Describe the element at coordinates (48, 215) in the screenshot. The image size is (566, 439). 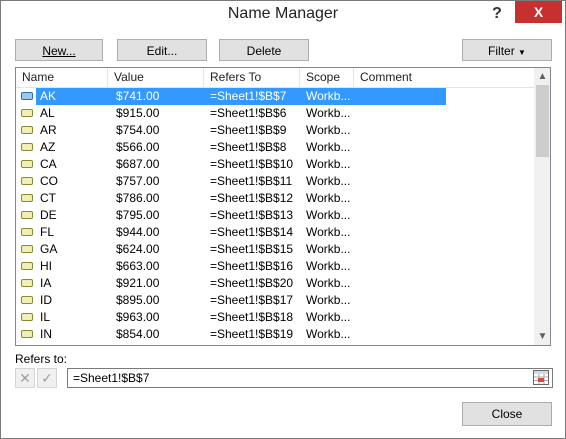
I see `cell-name: DE` at that location.